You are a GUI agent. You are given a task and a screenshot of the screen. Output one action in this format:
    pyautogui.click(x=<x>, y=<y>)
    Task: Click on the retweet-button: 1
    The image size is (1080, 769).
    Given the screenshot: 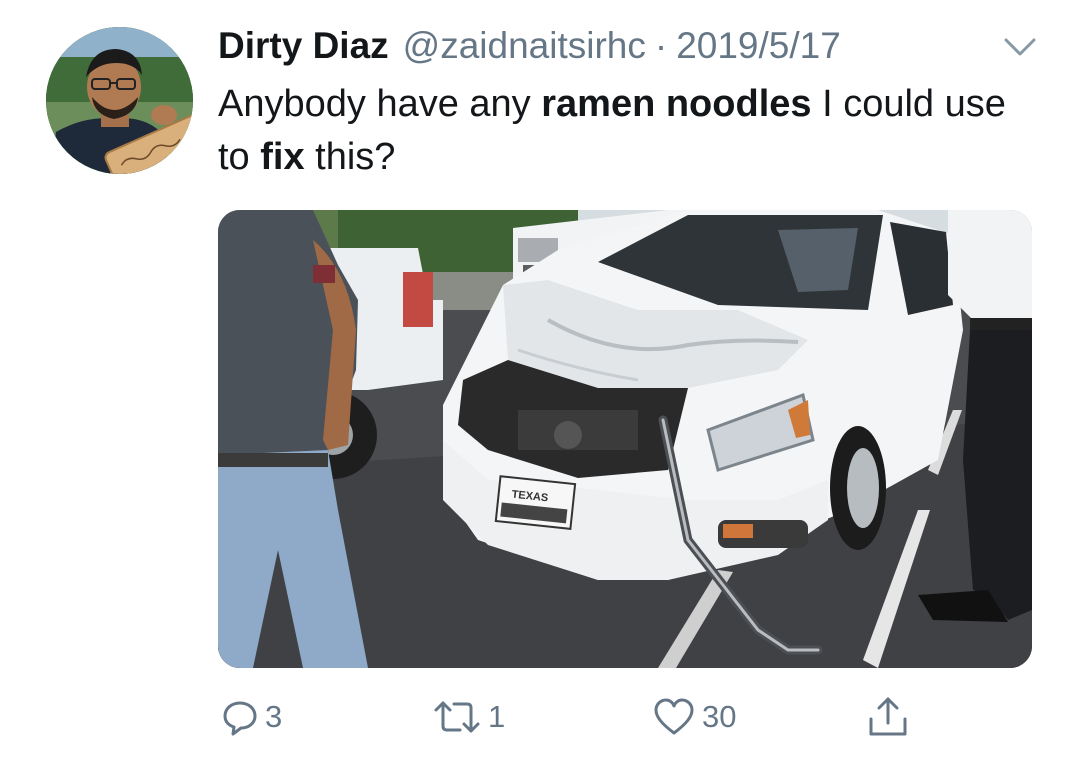 What is the action you would take?
    pyautogui.click(x=468, y=717)
    